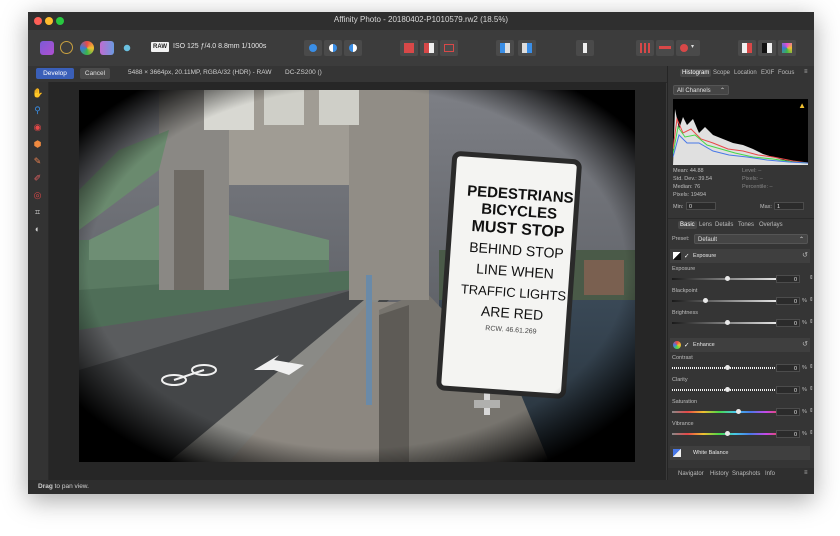 This screenshot has height=536, width=840. Describe the element at coordinates (786, 73) in the screenshot. I see `tab-focus: Focus` at that location.